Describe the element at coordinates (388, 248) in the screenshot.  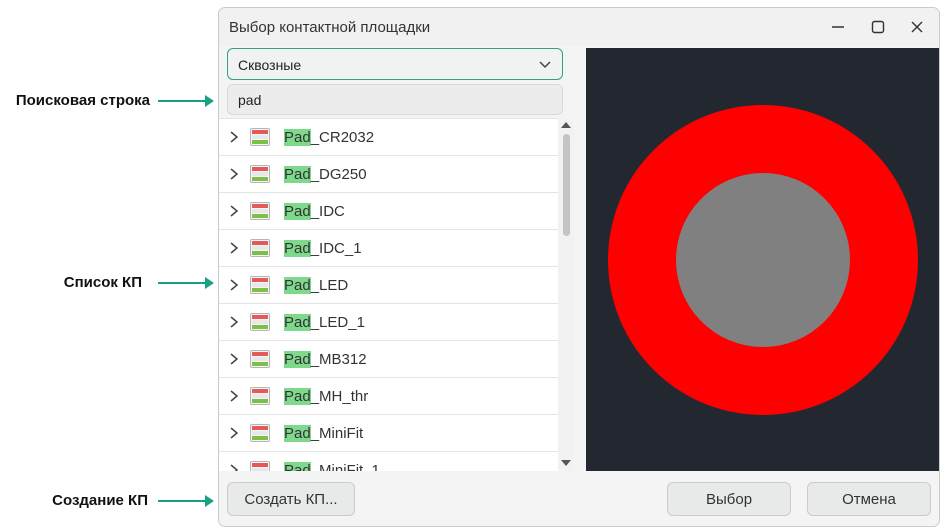
I see `list-item: Pad_IDC_1` at that location.